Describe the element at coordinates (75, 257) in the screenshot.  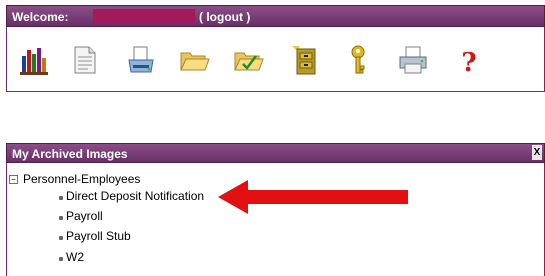
I see `tree-item-label: W2` at that location.